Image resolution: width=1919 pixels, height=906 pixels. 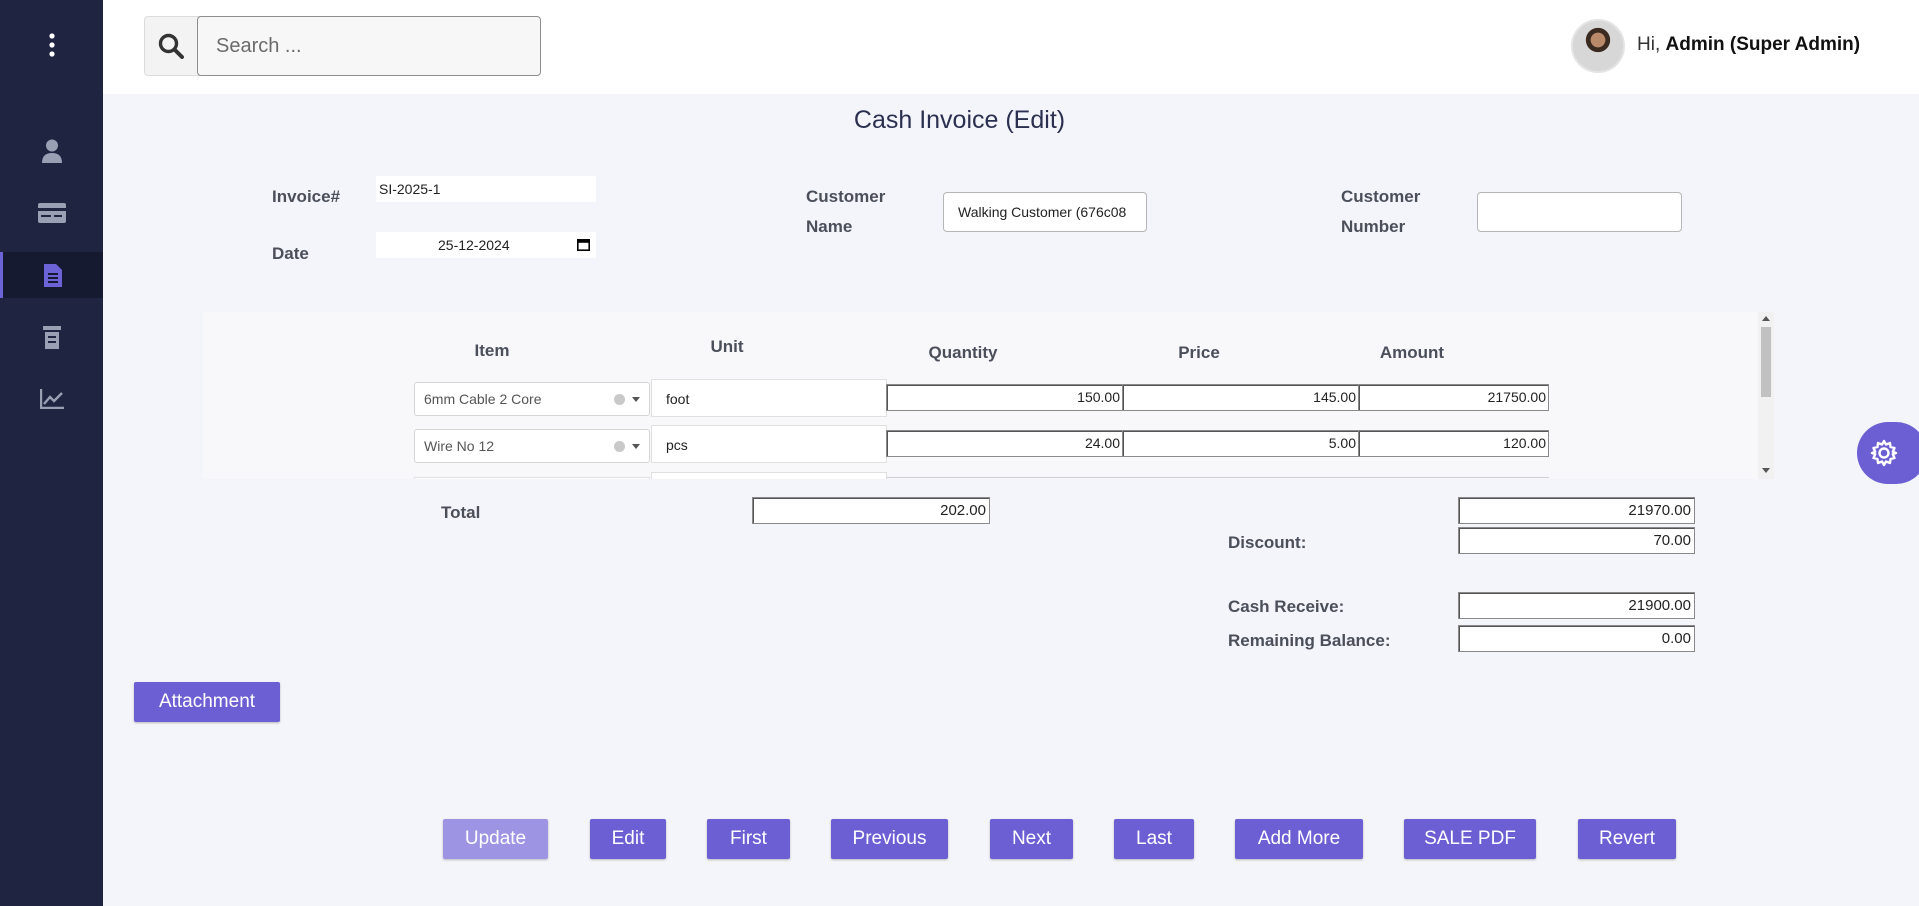 I want to click on stack-icon, so click(x=51, y=337).